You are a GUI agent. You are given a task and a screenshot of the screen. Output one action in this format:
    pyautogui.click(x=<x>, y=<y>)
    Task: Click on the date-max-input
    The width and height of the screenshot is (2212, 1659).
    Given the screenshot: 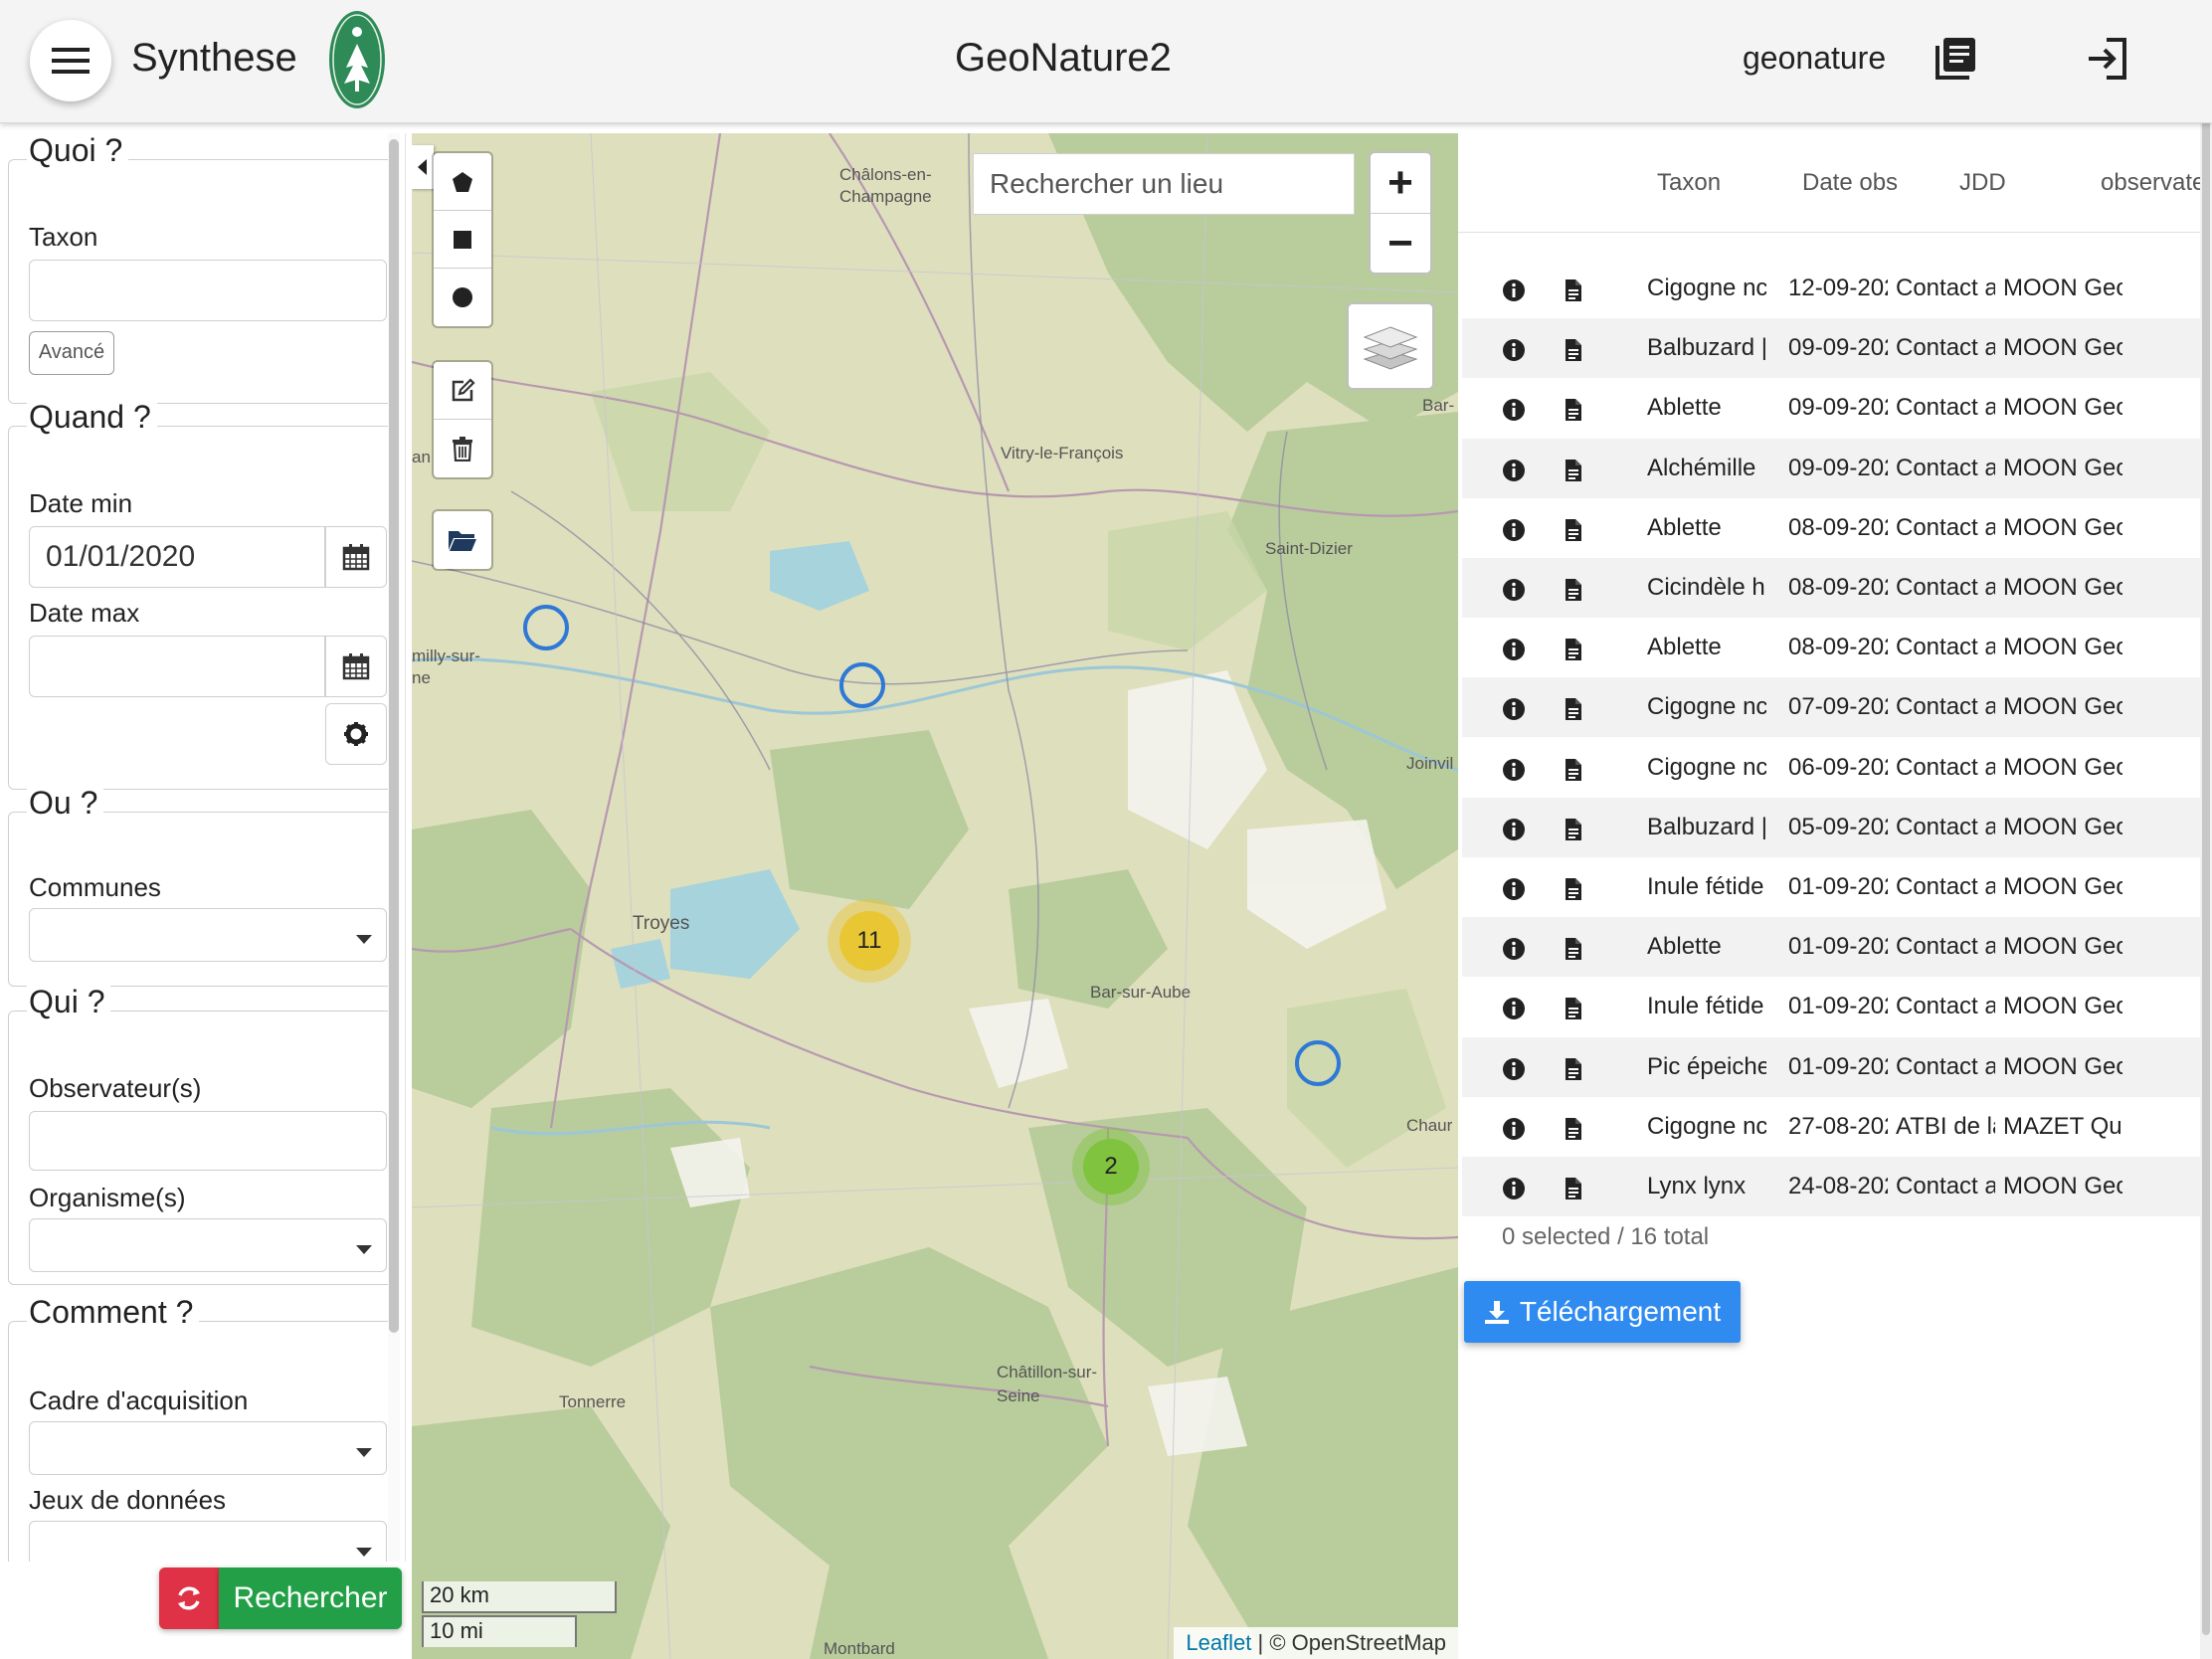 What is the action you would take?
    pyautogui.click(x=177, y=666)
    